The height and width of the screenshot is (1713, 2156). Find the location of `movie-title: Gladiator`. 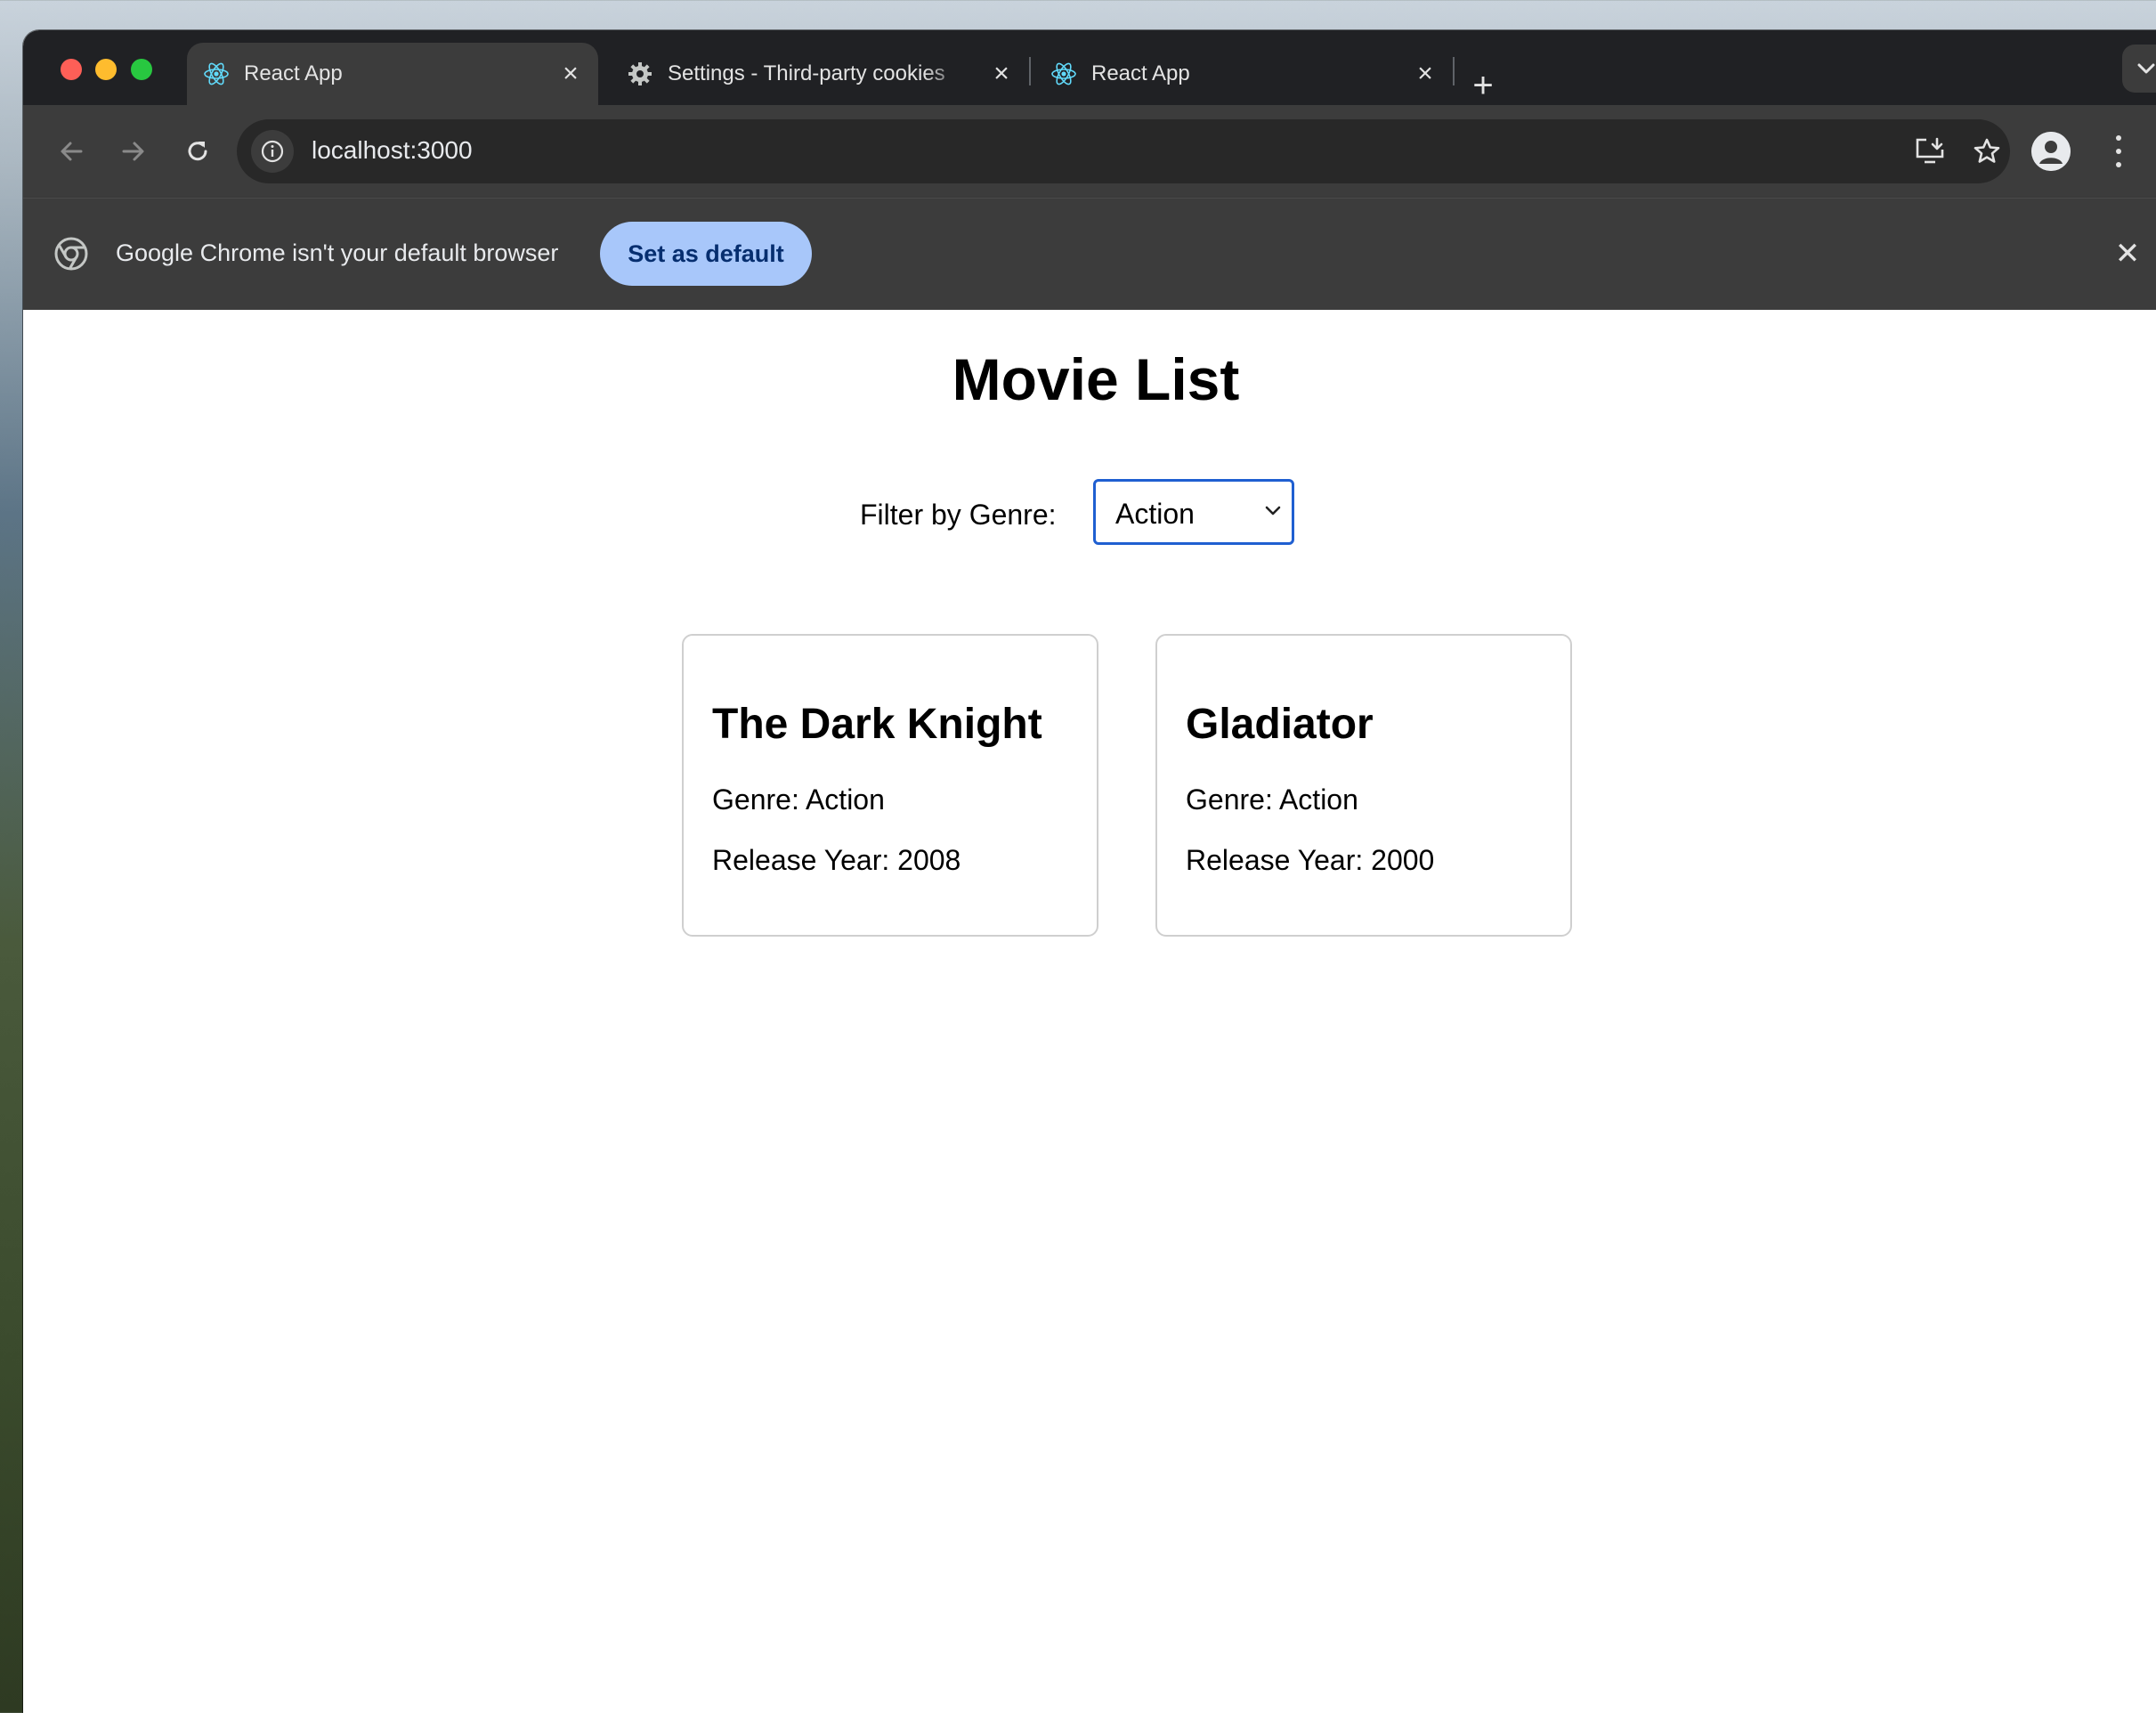

movie-title: Gladiator is located at coordinates (1280, 724).